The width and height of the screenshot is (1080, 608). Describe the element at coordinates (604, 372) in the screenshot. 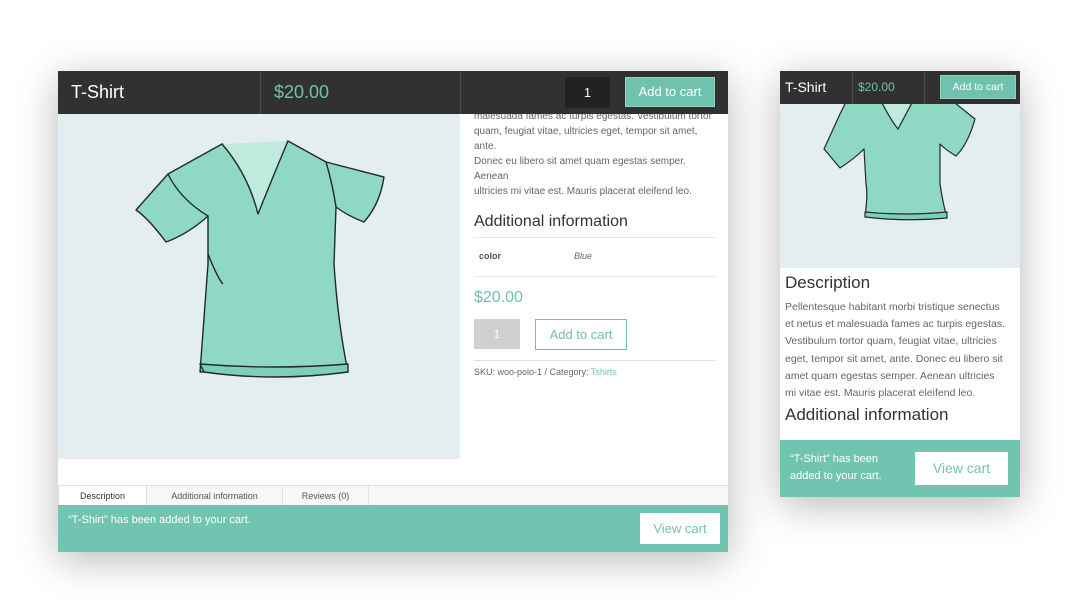

I see `category-link: Tshirts` at that location.